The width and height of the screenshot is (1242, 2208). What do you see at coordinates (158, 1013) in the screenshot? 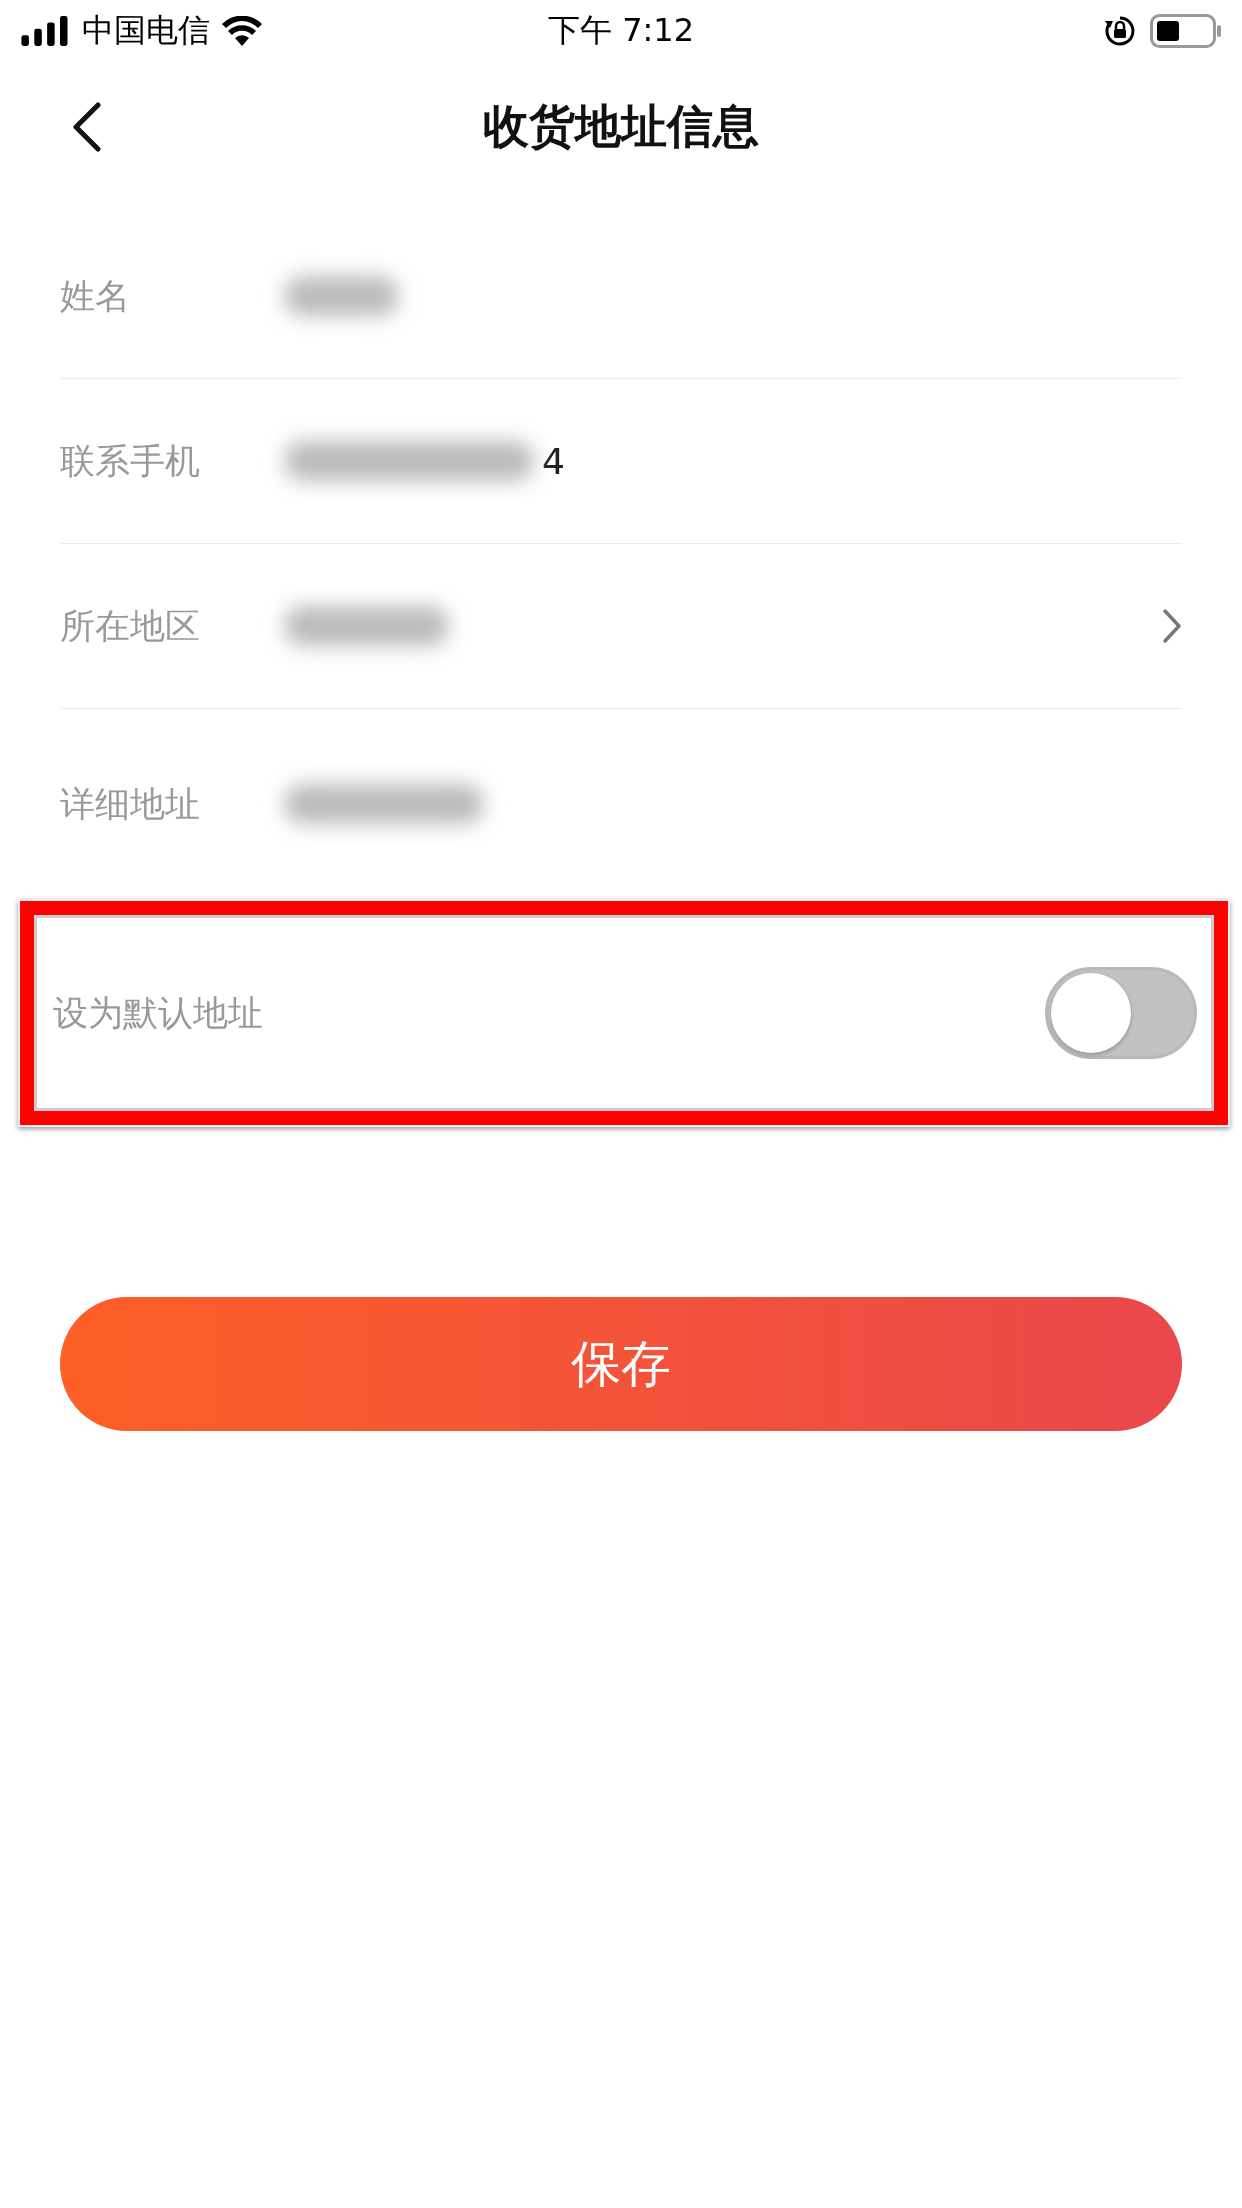
I see `default-address-label: 设为默认地址` at bounding box center [158, 1013].